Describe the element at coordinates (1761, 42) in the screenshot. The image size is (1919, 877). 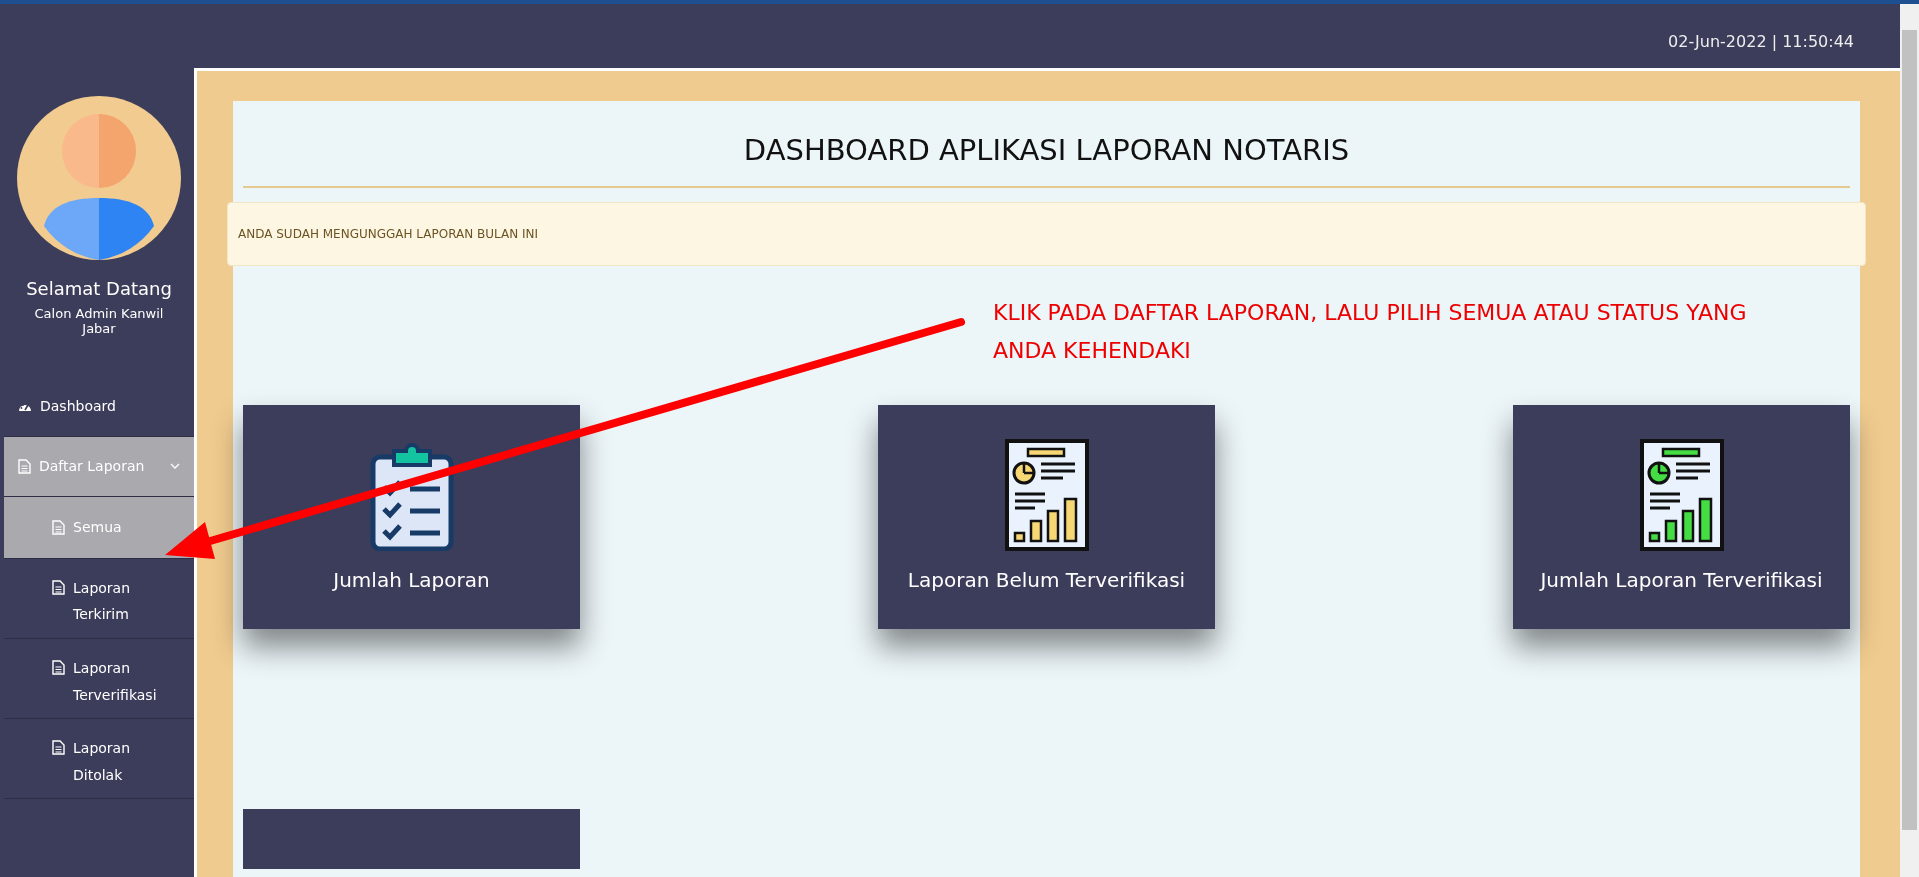
I see `date-time: 02-Jun-2022 | 11:50:44` at that location.